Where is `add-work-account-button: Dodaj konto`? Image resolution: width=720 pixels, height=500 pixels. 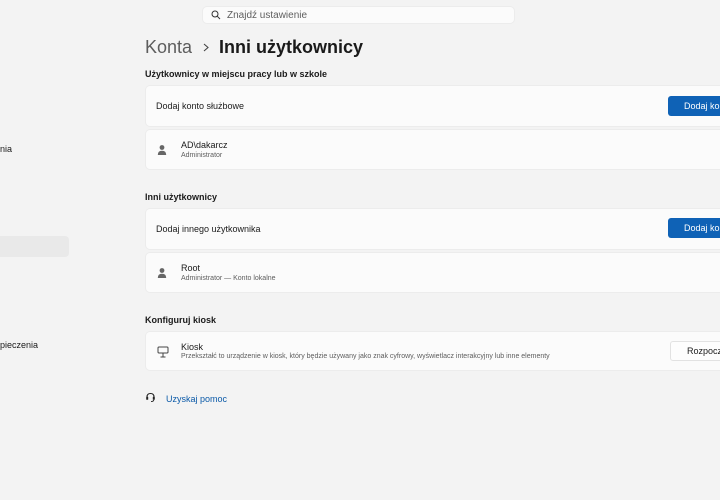
add-work-account-button: Dodaj konto is located at coordinates (694, 106).